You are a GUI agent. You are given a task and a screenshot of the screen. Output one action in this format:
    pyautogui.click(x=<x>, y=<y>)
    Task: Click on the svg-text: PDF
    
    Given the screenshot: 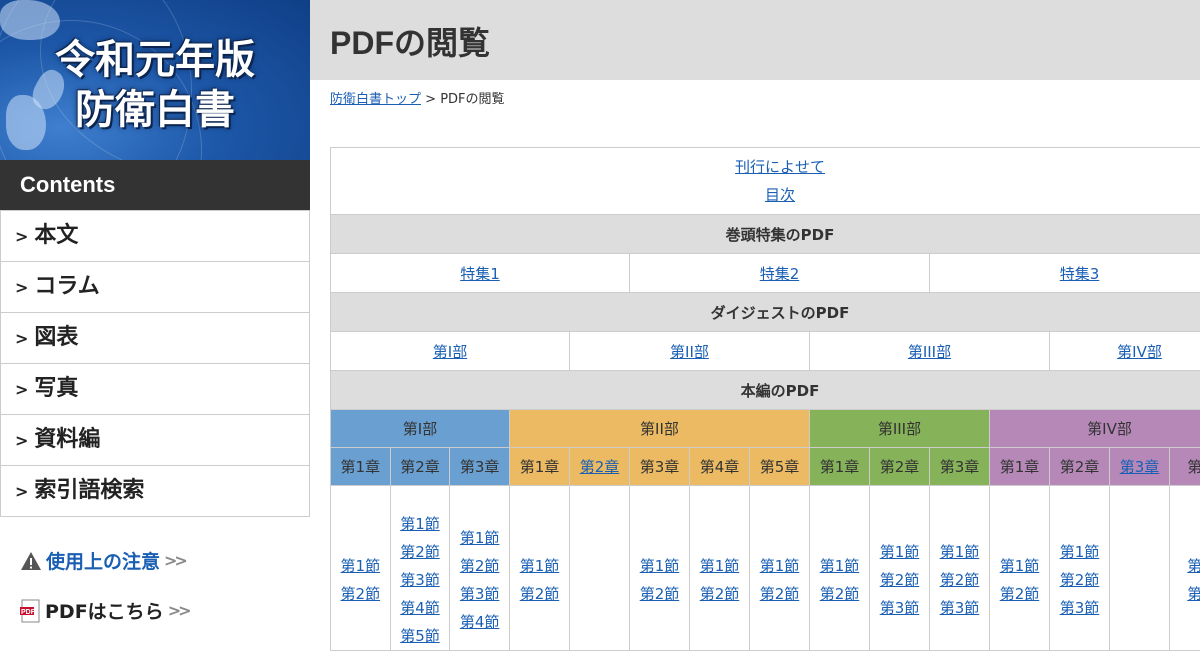 What is the action you would take?
    pyautogui.click(x=28, y=612)
    